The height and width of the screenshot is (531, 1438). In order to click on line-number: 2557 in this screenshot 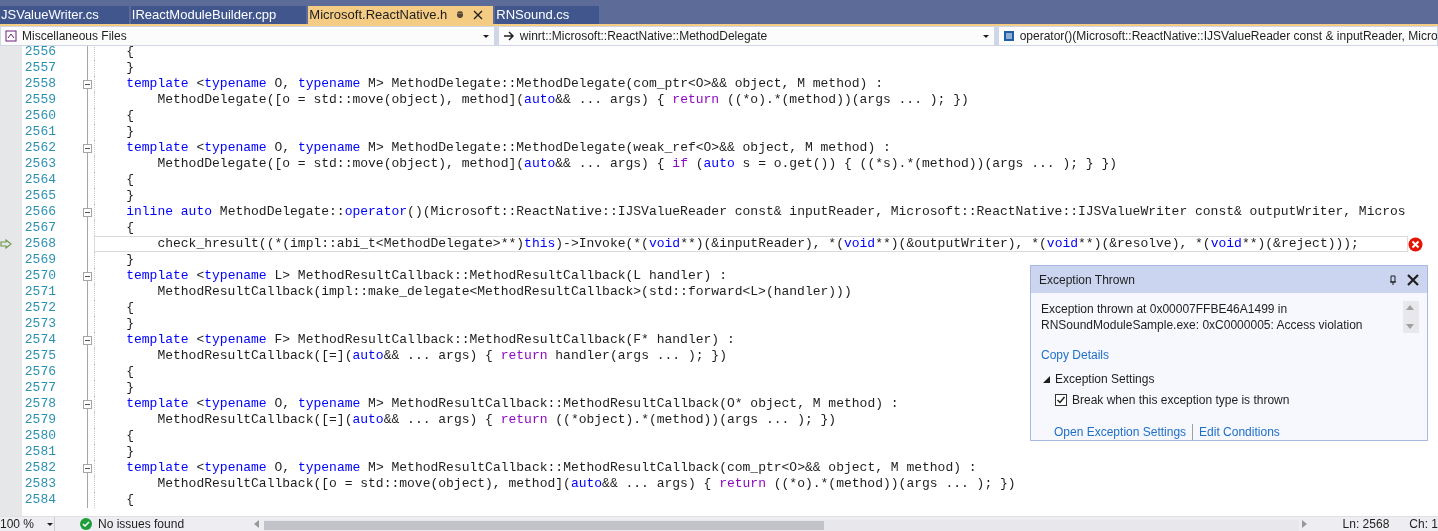, I will do `click(39, 68)`.